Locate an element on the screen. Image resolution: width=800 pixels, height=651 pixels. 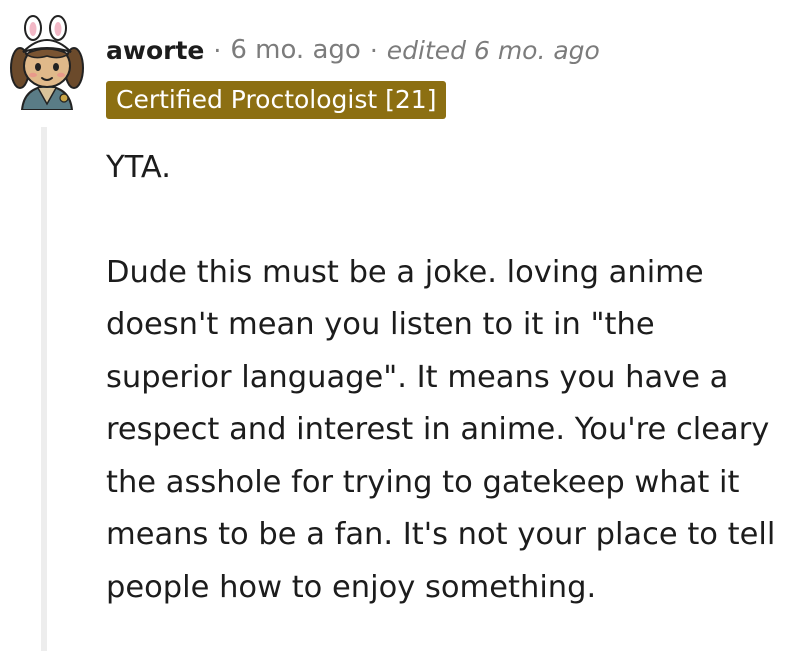
user-avatar is located at coordinates (47, 62).